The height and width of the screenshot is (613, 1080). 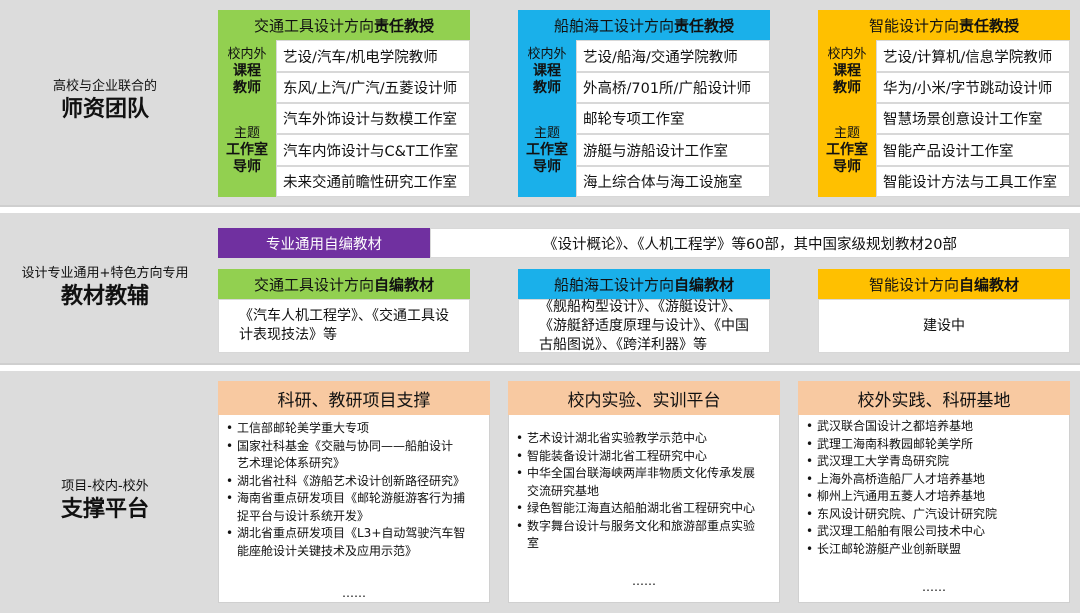 What do you see at coordinates (344, 284) in the screenshot?
I see `textbook-column-header: 交通工具设计方向 自编教材` at bounding box center [344, 284].